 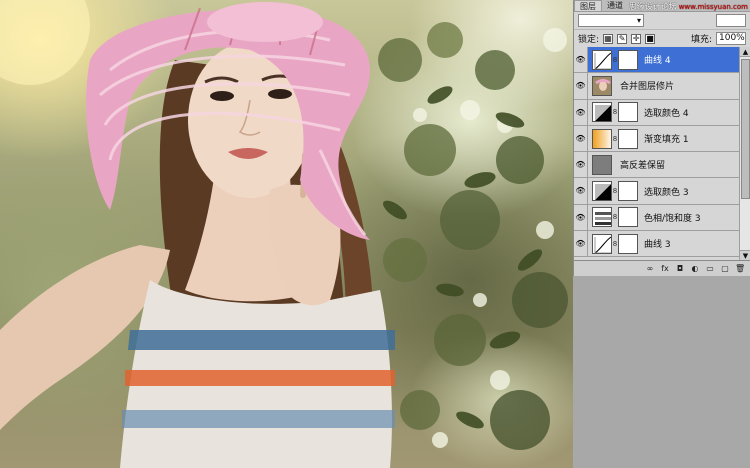 What do you see at coordinates (740, 268) in the screenshot?
I see `trash-icon: 🗑` at bounding box center [740, 268].